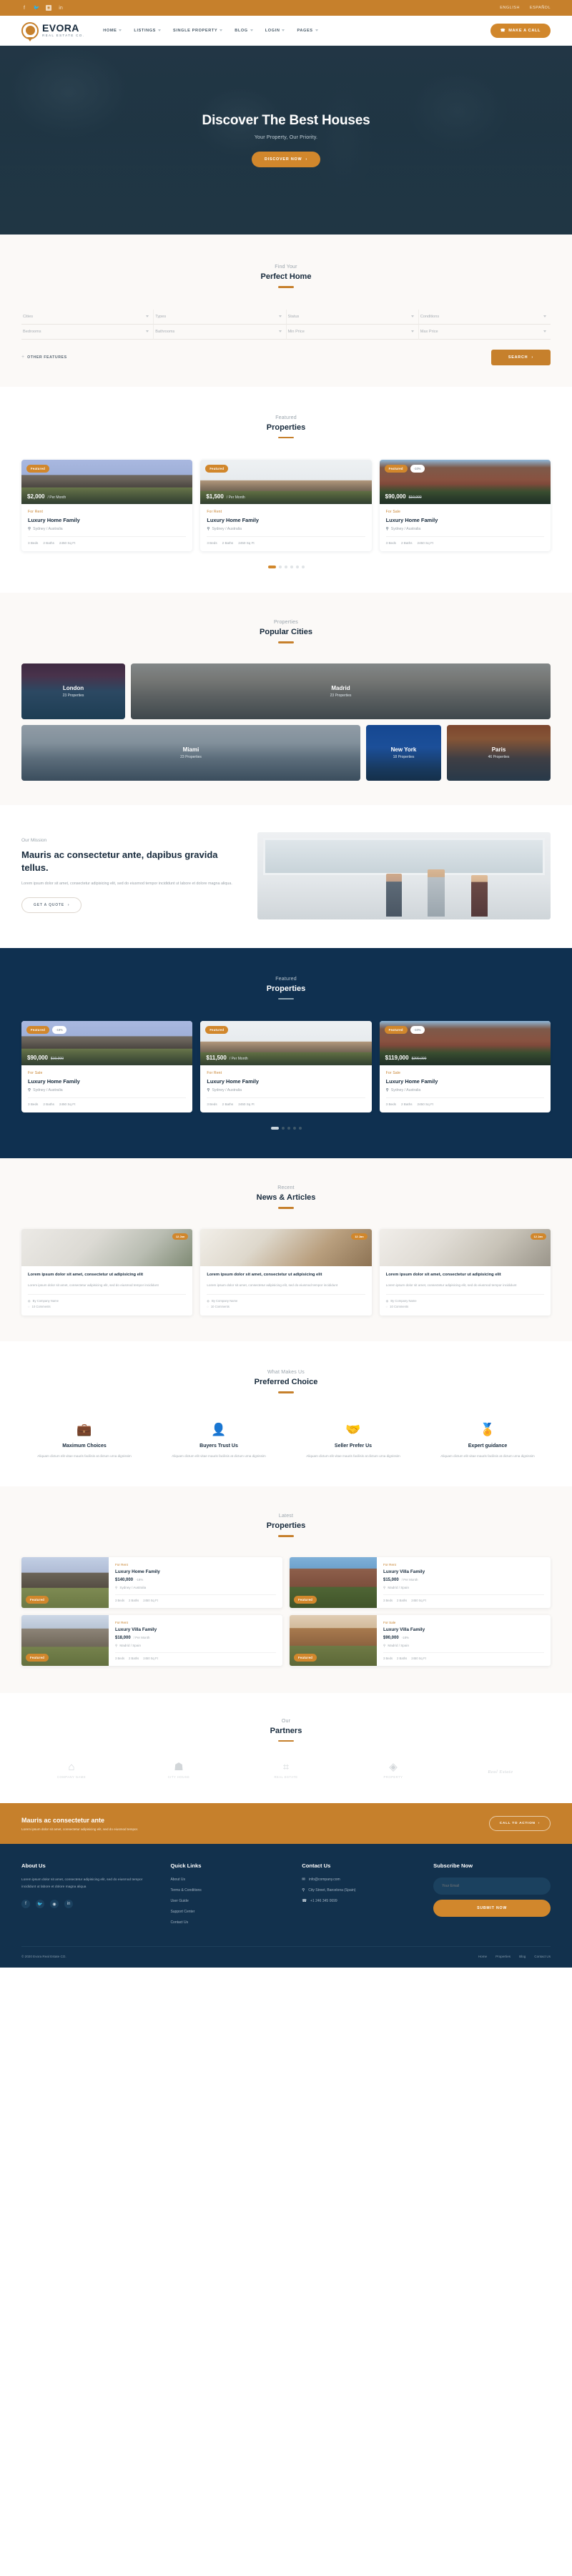  Describe the element at coordinates (121, 1564) in the screenshot. I see `property-tag: For Rent` at that location.